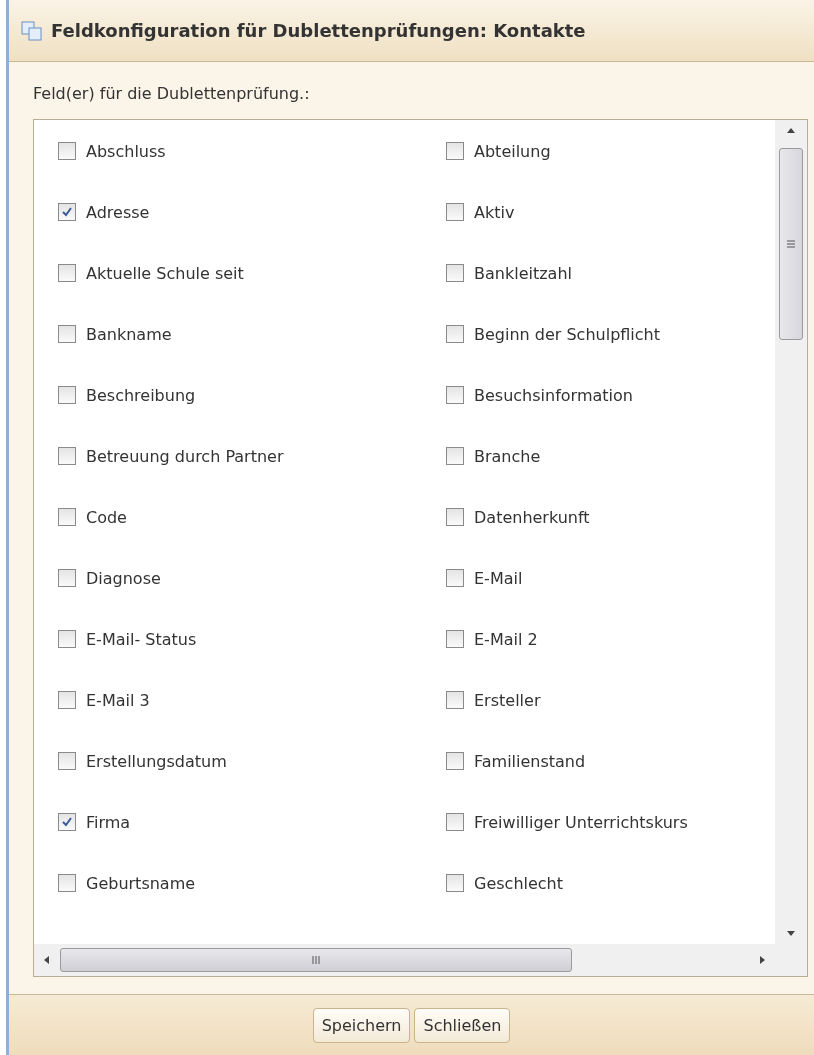 The height and width of the screenshot is (1055, 814). Describe the element at coordinates (171, 93) in the screenshot. I see `field-label: Feld(er) für die Dublettenprüfung.:` at that location.